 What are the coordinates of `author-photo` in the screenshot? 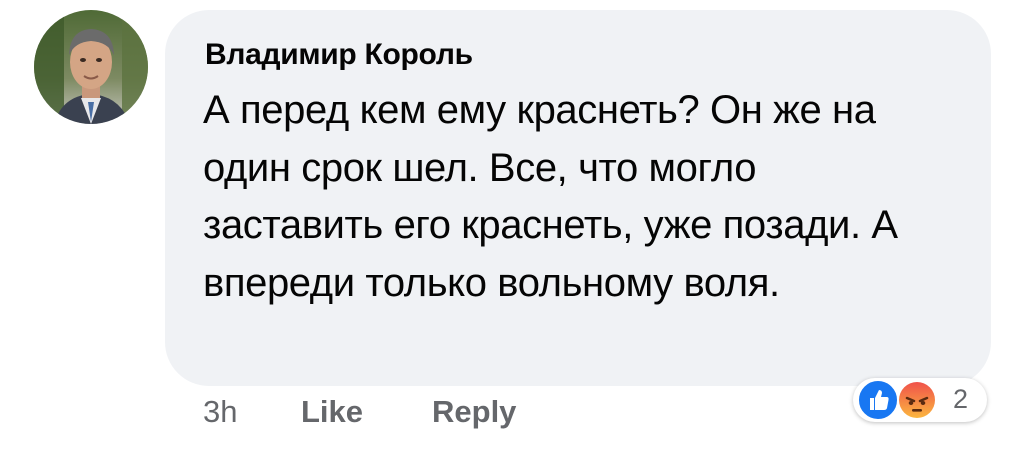 It's located at (91, 67).